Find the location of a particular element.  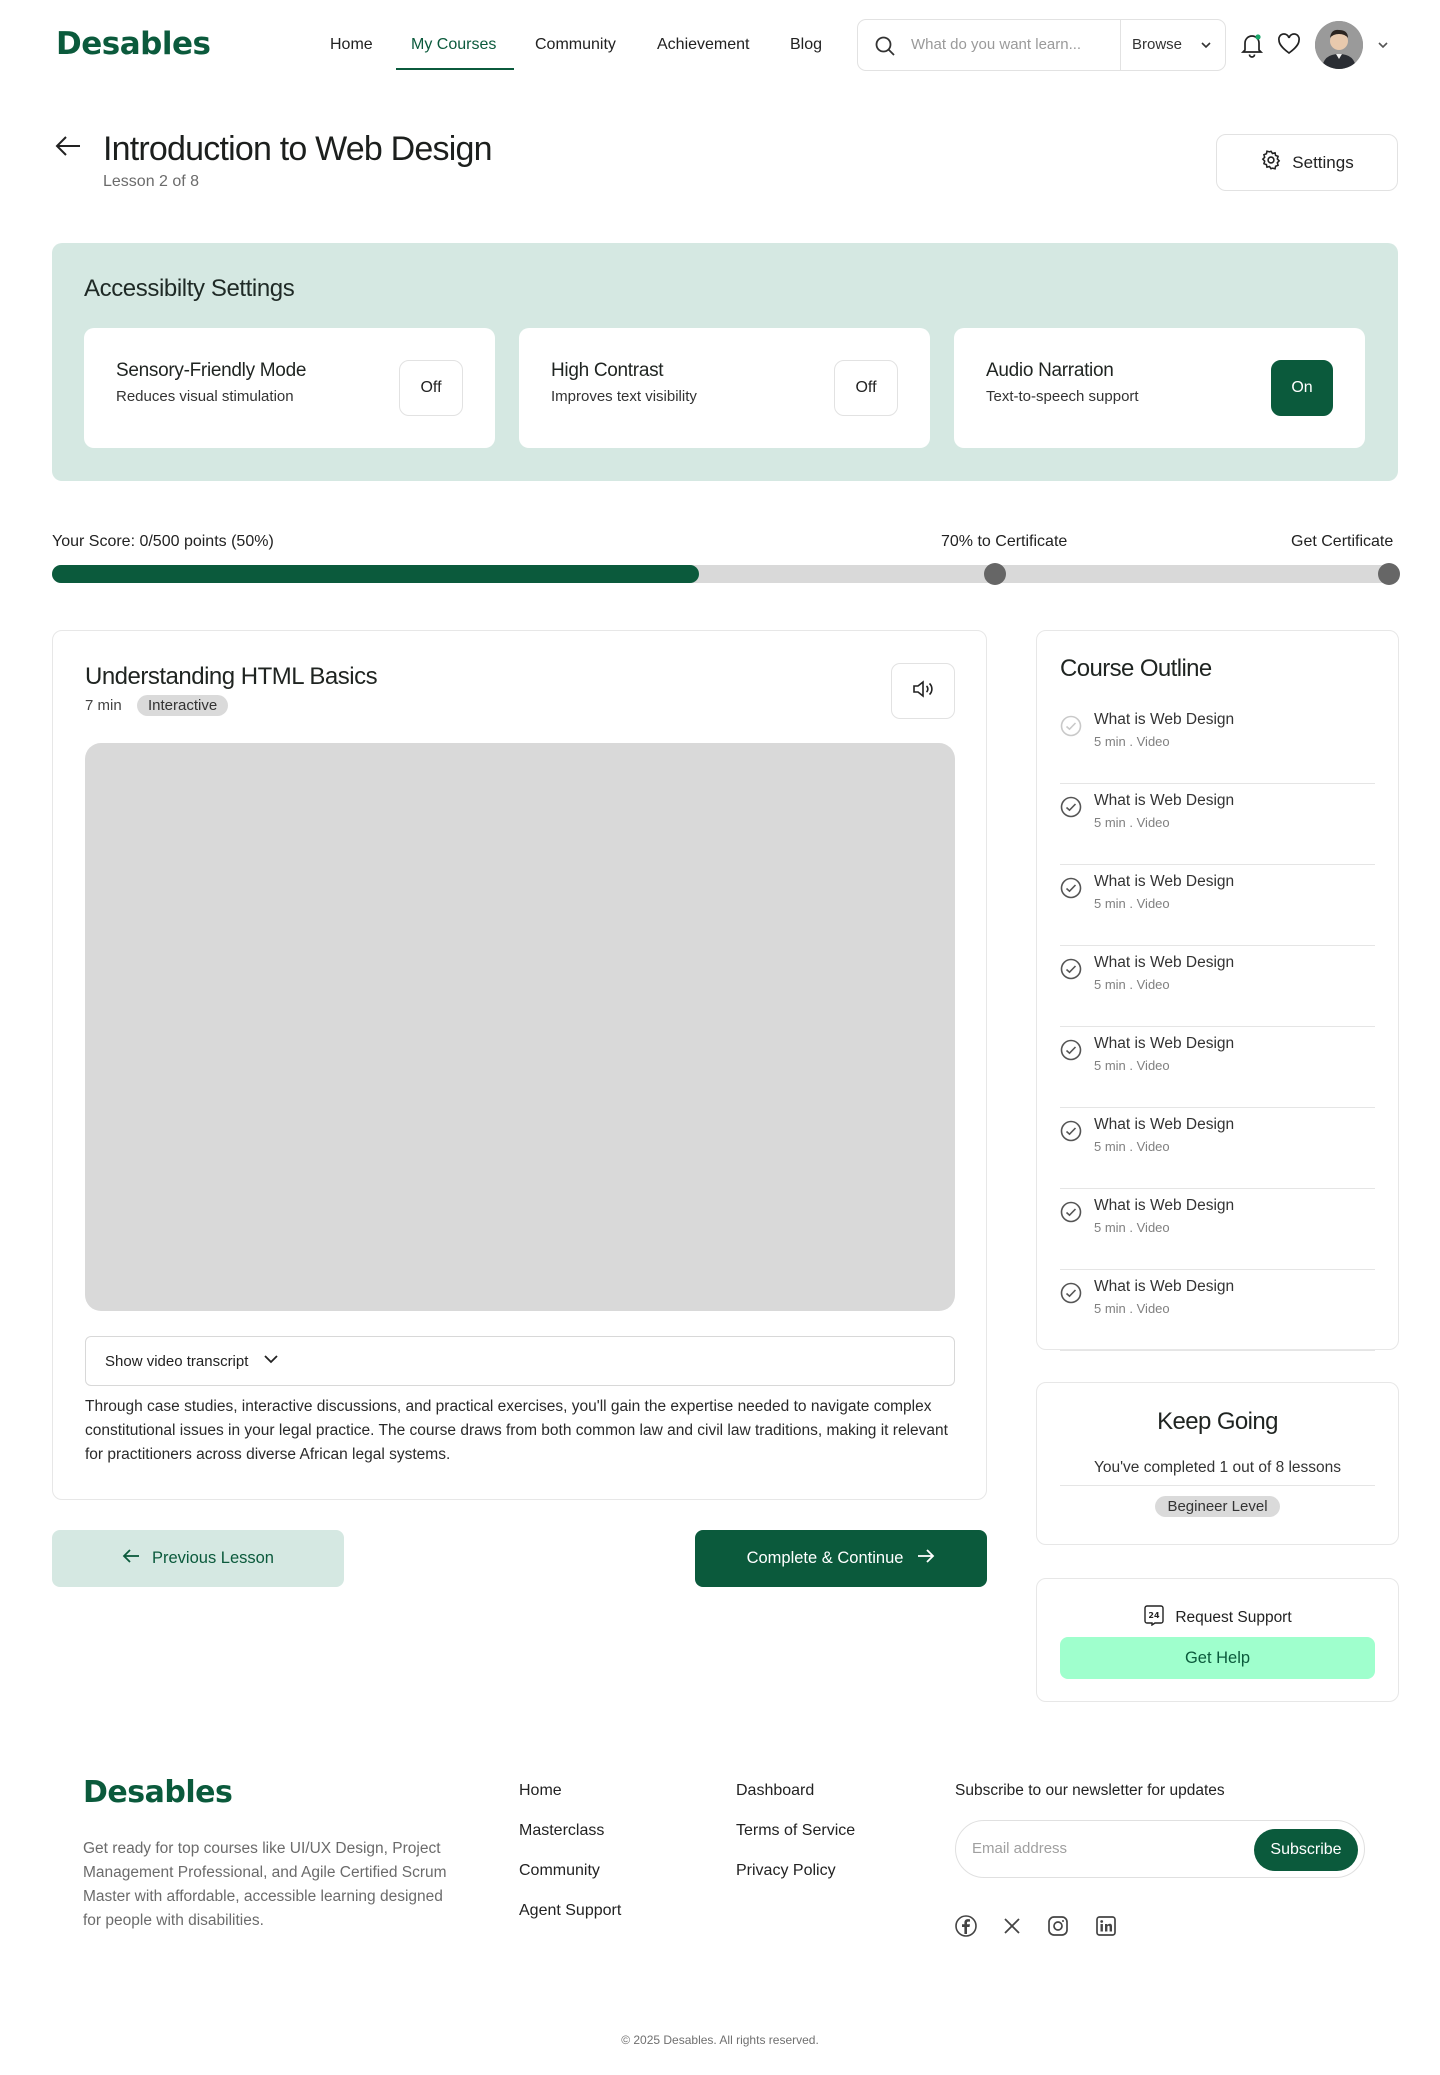

nav-community: Community is located at coordinates (575, 45).